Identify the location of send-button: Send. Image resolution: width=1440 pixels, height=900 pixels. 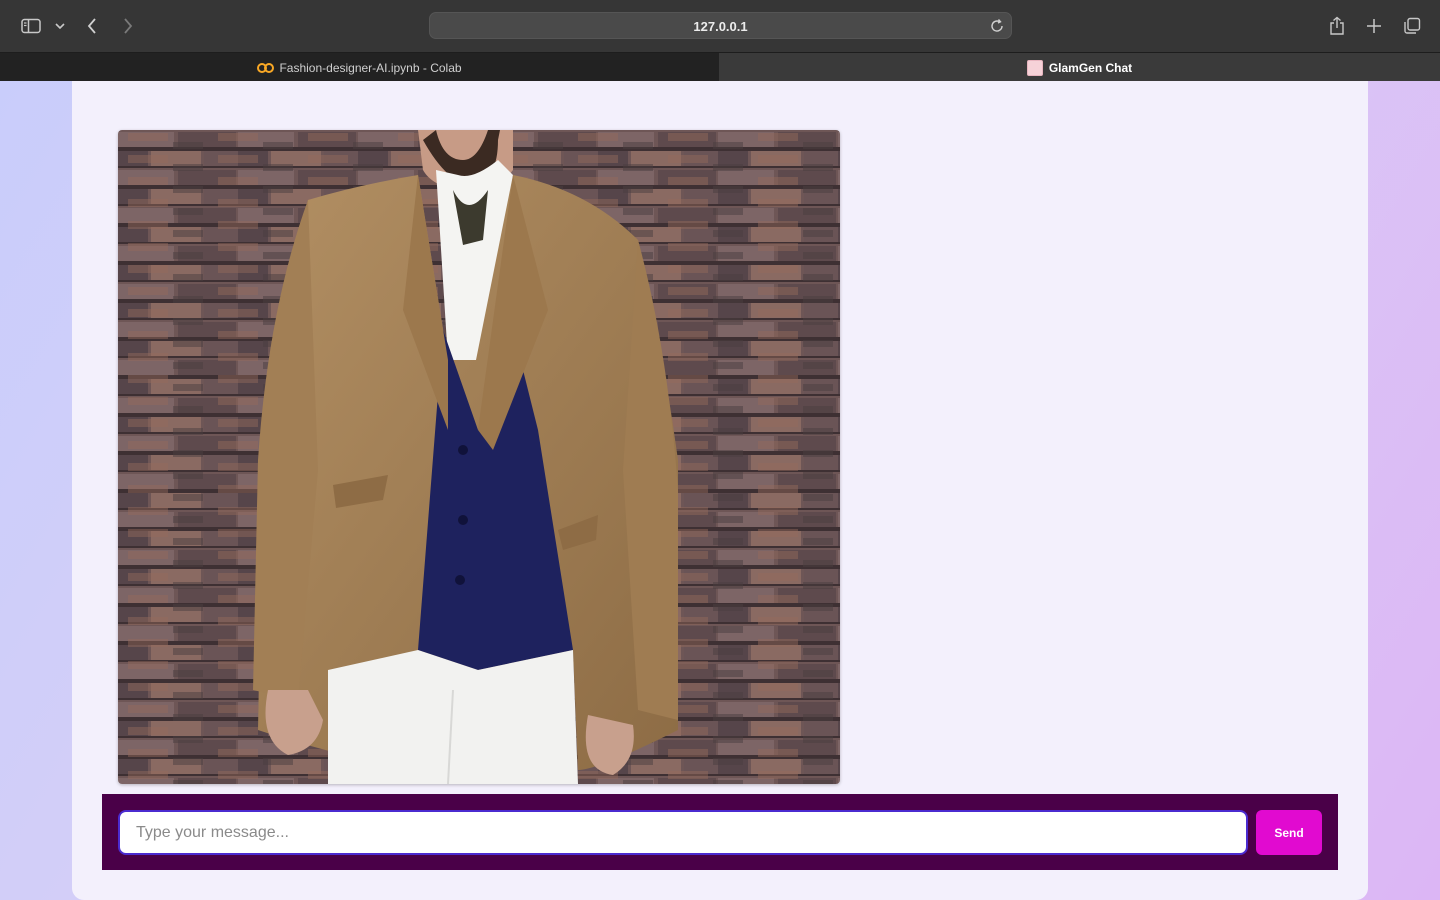
(1289, 832).